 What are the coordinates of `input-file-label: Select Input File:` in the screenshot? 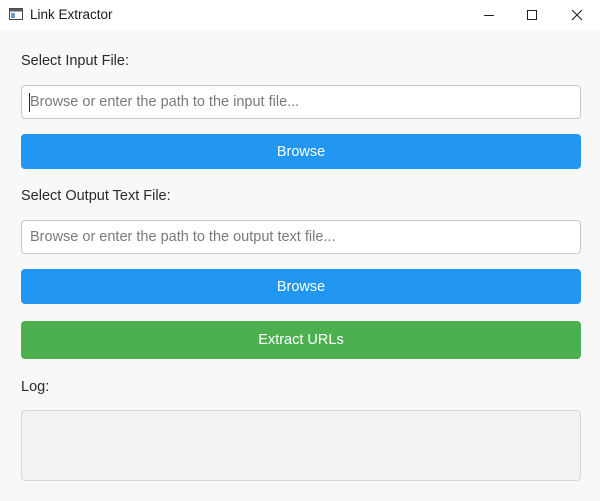 It's located at (75, 61).